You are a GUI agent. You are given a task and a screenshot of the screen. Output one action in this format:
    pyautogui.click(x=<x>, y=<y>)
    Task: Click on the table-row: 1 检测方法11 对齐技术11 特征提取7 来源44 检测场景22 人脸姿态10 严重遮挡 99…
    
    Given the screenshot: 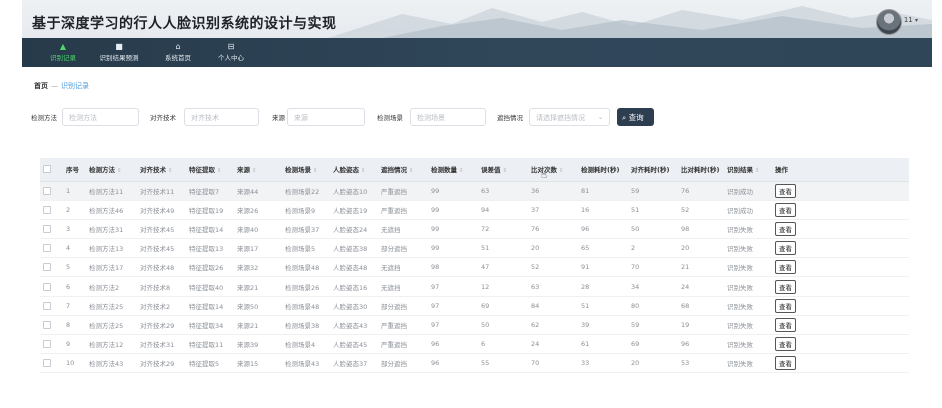 What is the action you would take?
    pyautogui.click(x=474, y=191)
    